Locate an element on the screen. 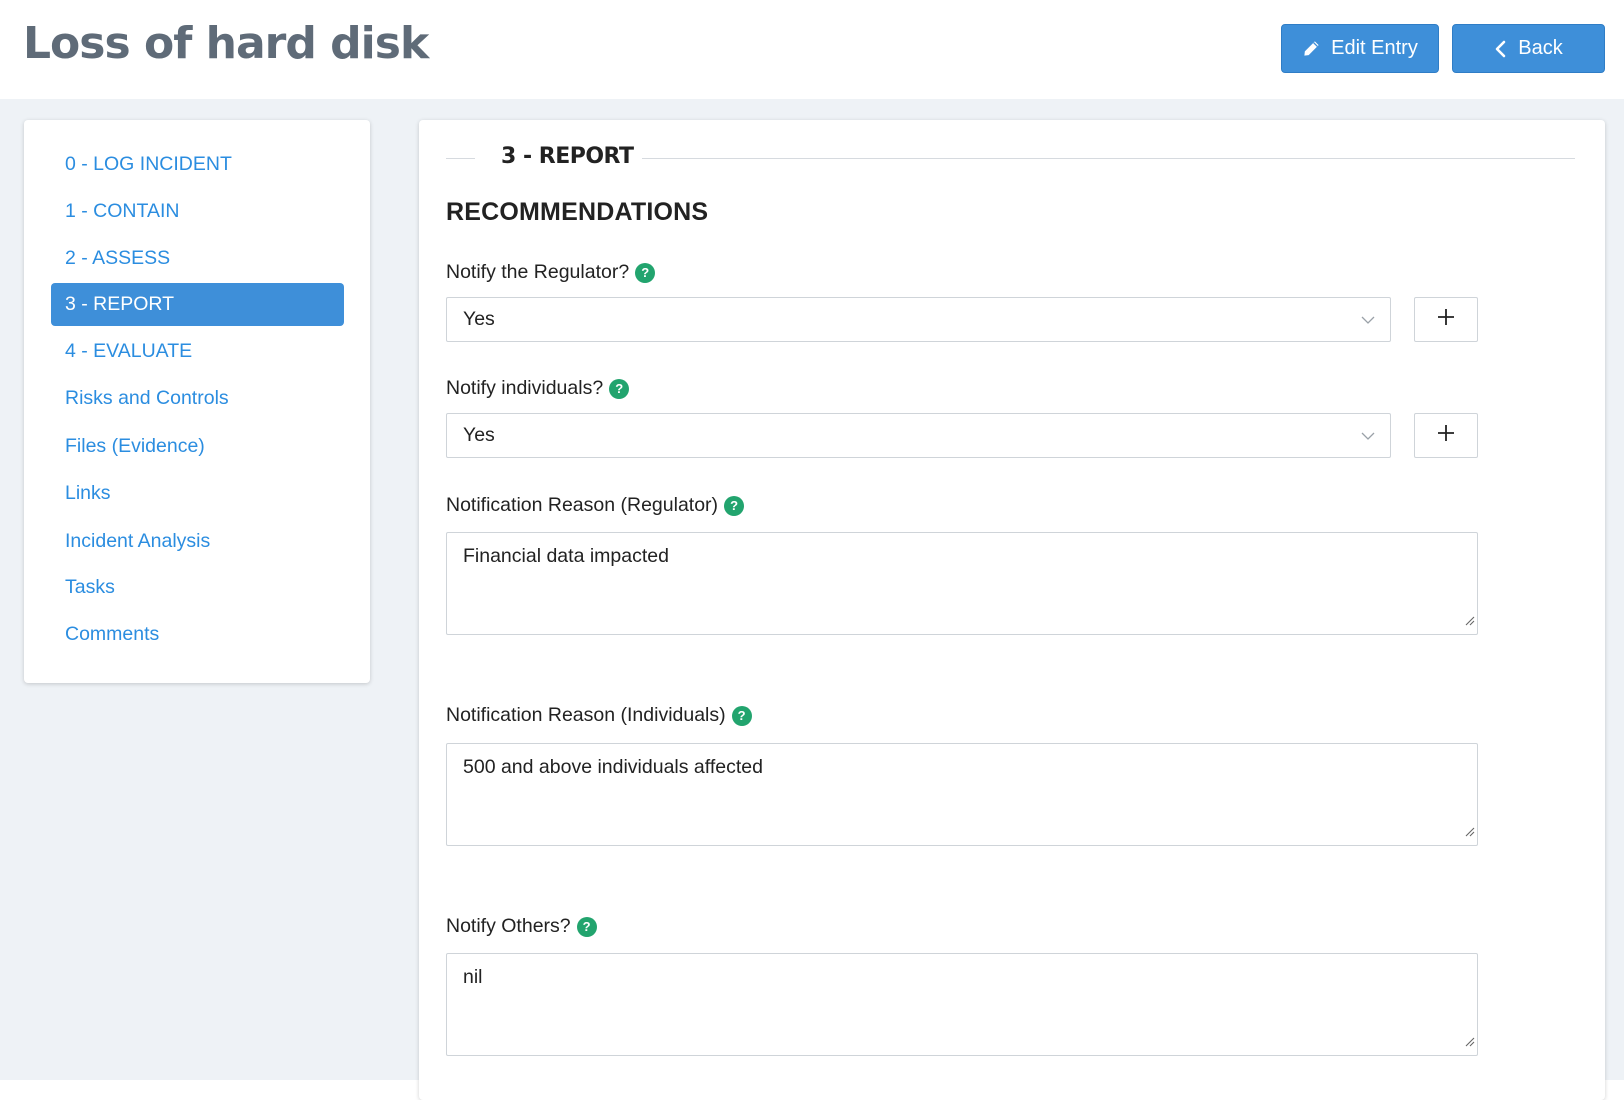 The height and width of the screenshot is (1100, 1624). sidebar-item-links: Links is located at coordinates (197, 493).